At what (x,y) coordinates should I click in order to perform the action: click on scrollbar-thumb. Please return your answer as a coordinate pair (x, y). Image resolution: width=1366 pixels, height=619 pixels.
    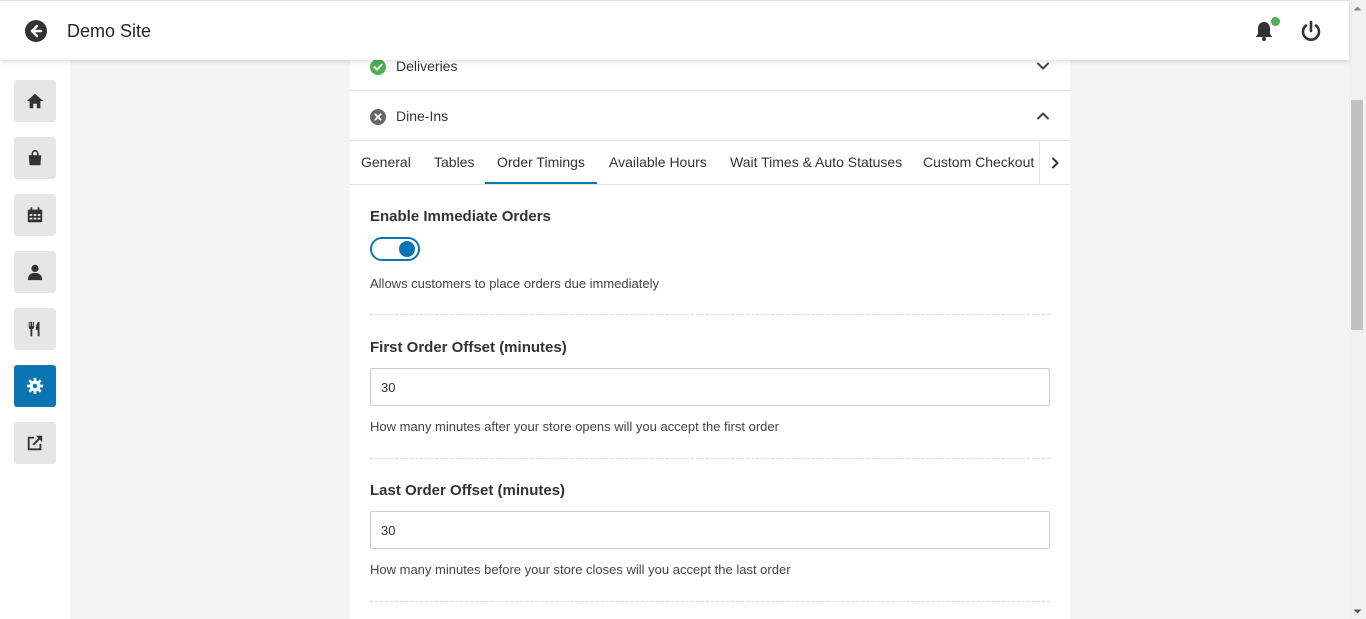
    Looking at the image, I should click on (1357, 215).